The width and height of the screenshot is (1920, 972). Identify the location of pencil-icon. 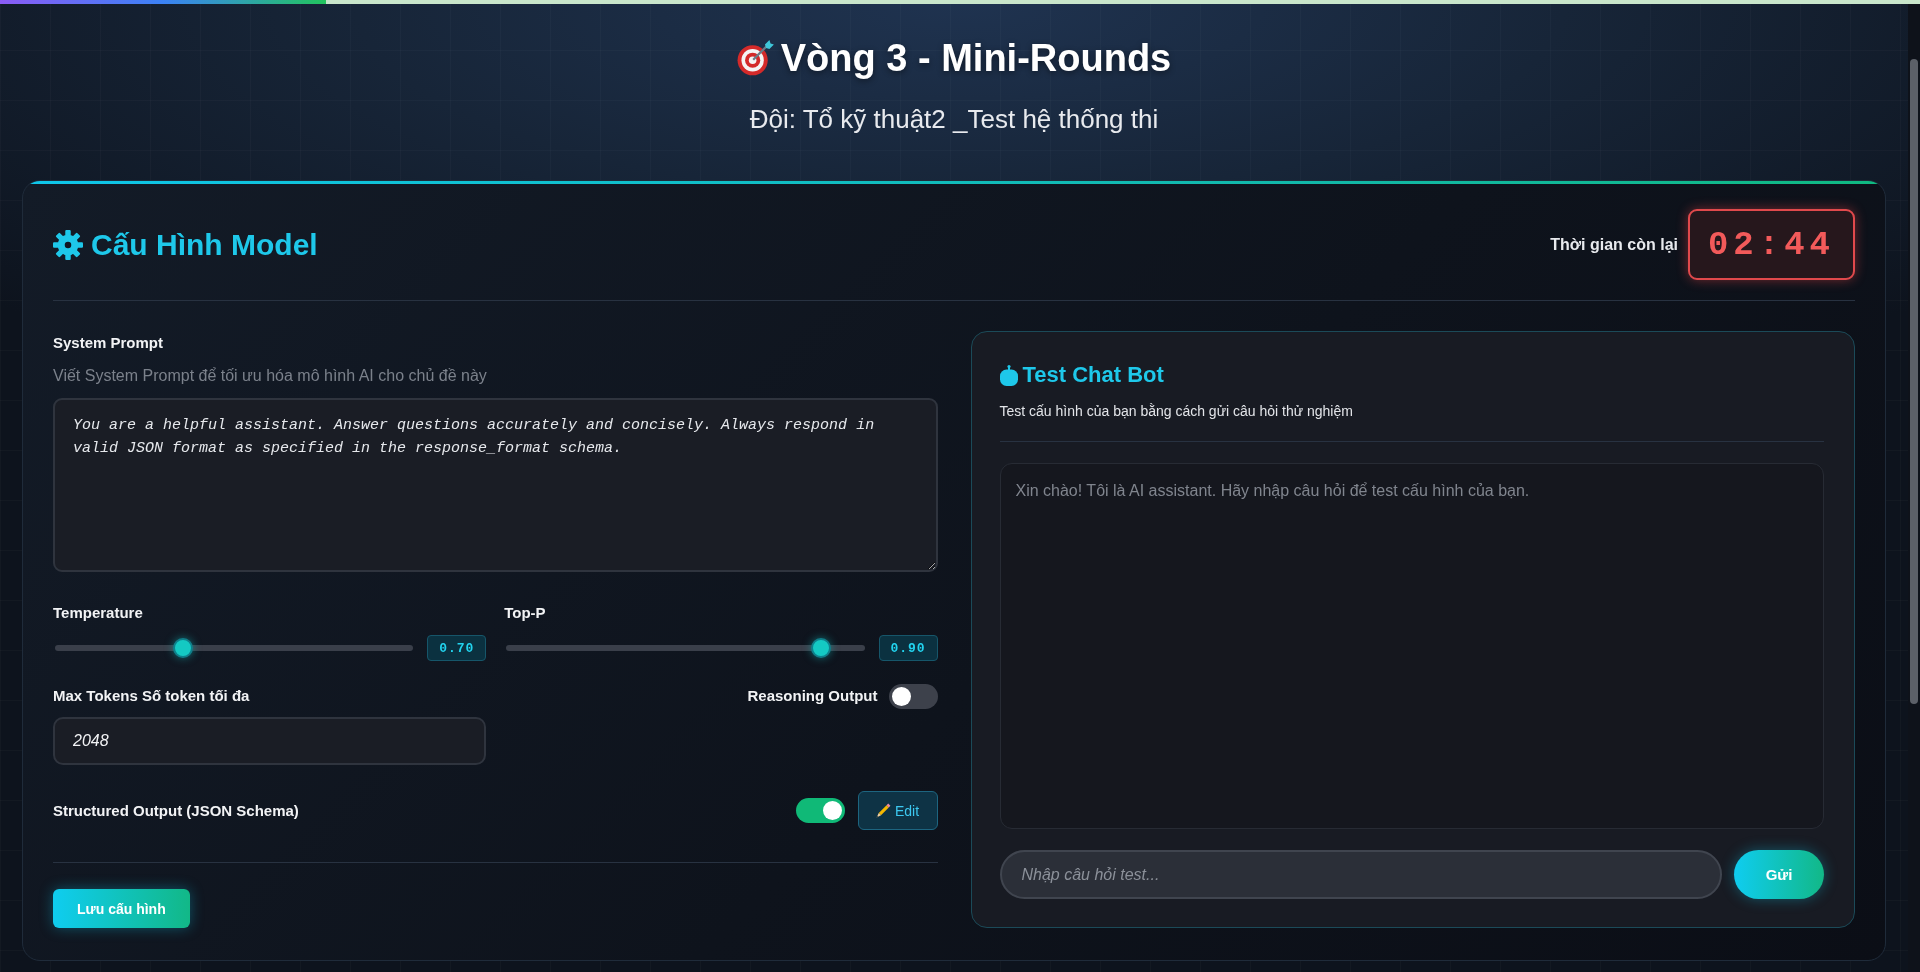
(883, 810).